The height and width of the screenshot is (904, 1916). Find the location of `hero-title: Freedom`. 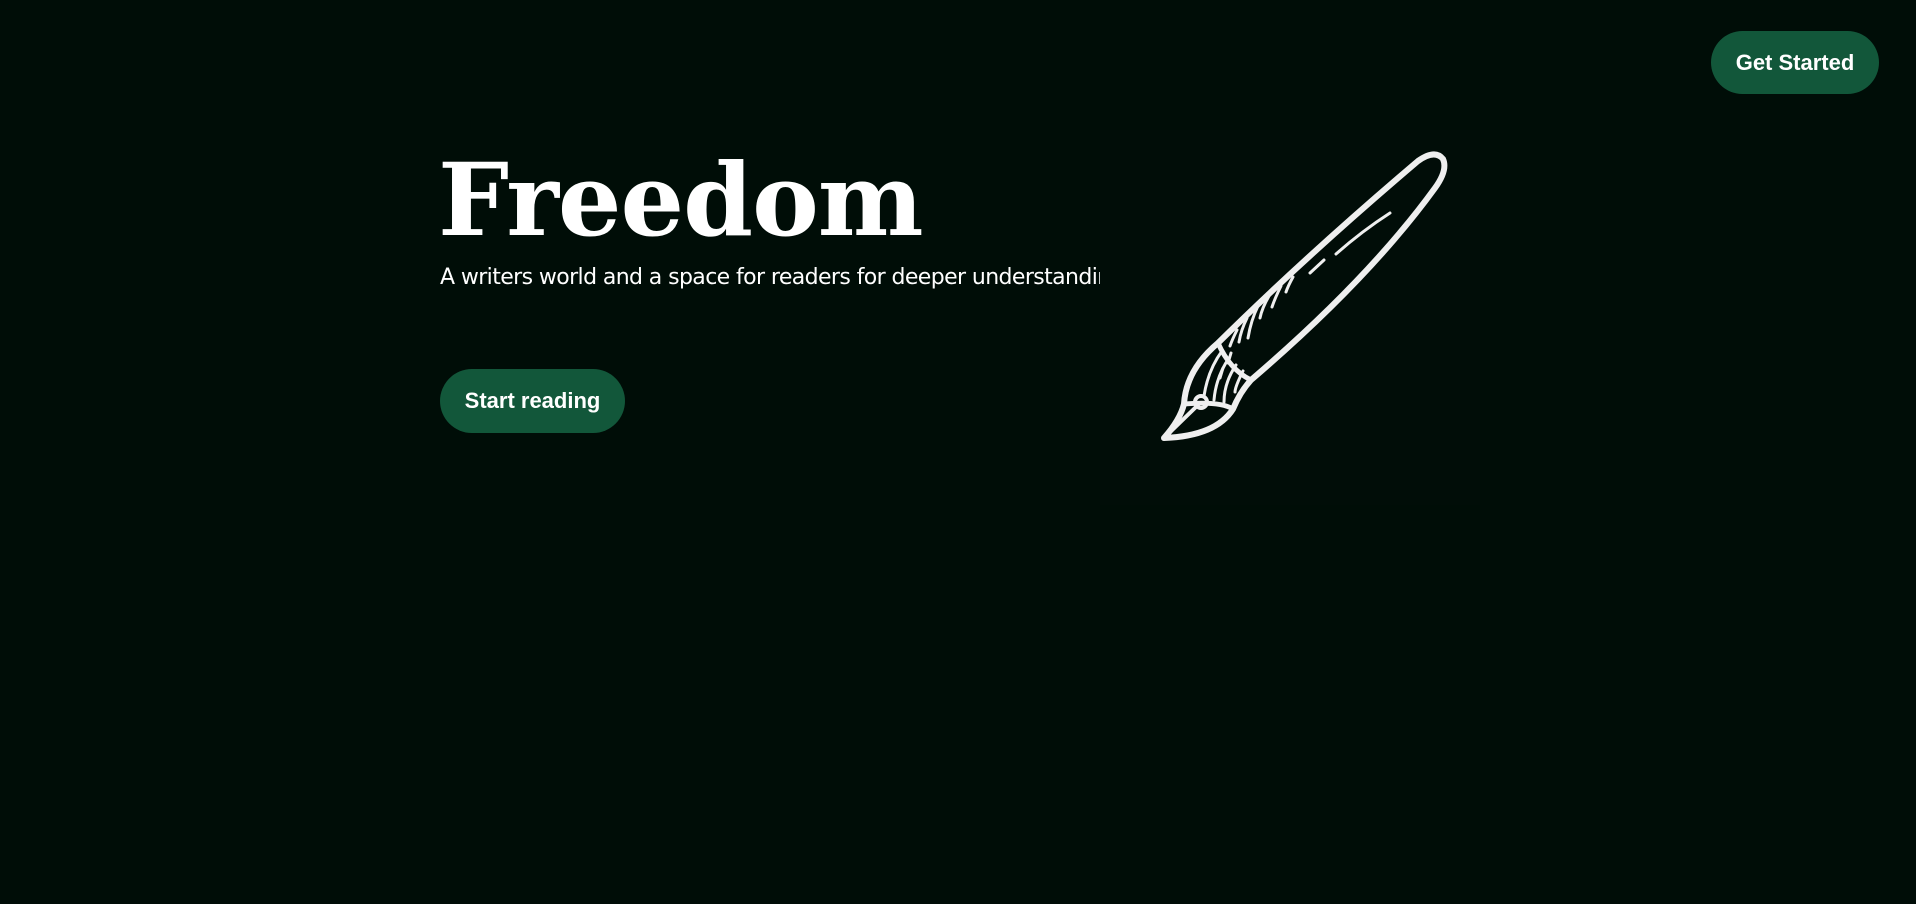

hero-title: Freedom is located at coordinates (681, 200).